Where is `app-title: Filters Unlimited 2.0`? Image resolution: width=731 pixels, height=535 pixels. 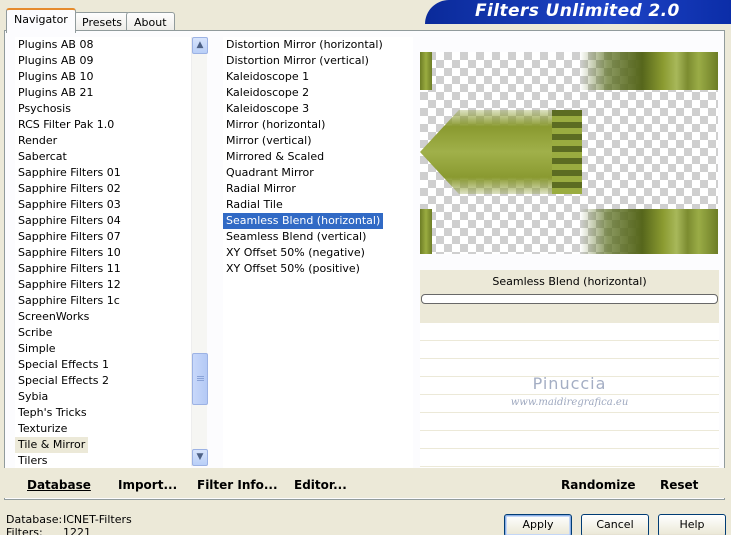
app-title: Filters Unlimited 2.0 is located at coordinates (577, 11).